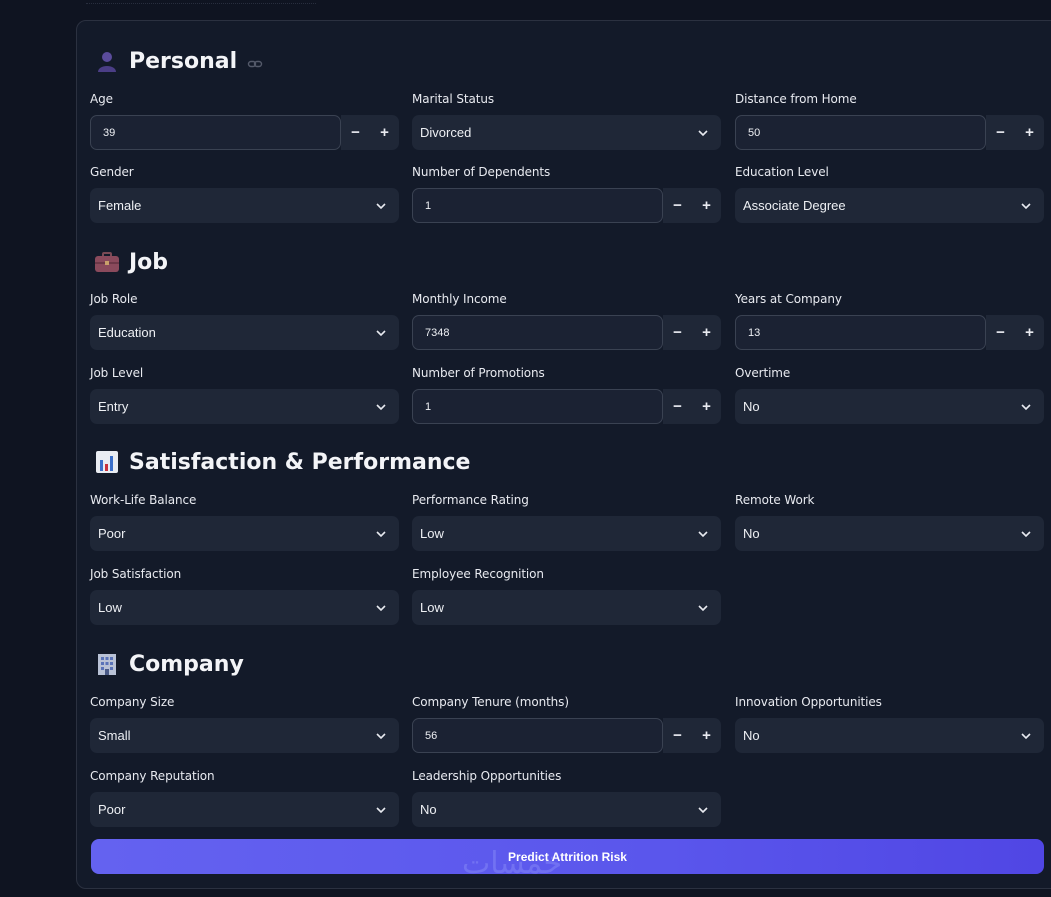 Image resolution: width=1051 pixels, height=897 pixels. Describe the element at coordinates (537, 735) in the screenshot. I see `company-tenure-input` at that location.